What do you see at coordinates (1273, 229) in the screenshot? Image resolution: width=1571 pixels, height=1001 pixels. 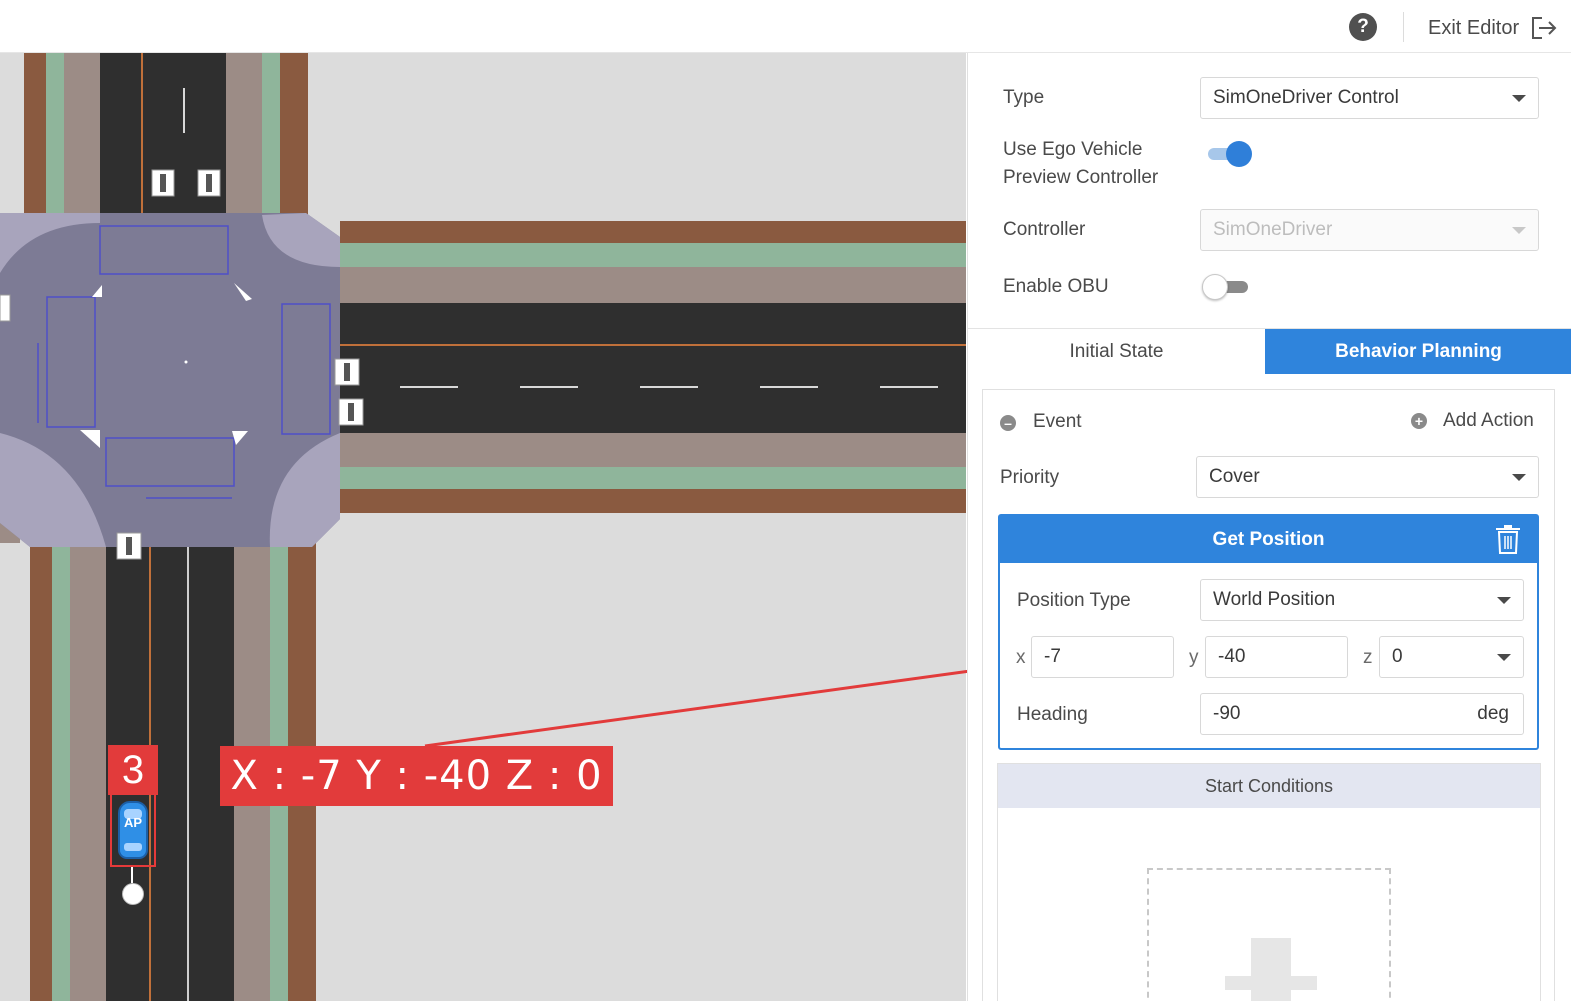 I see `controller-select-value: SimOneDriver` at bounding box center [1273, 229].